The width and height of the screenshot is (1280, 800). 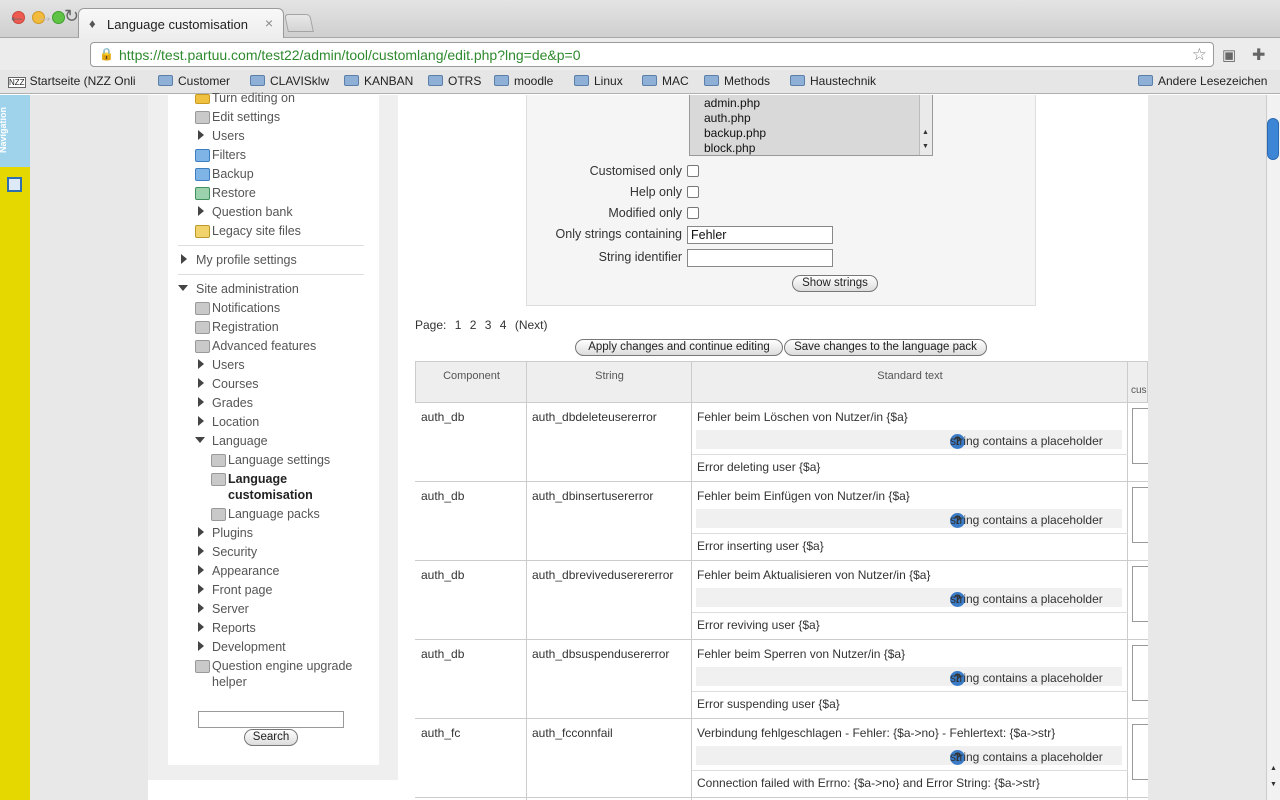 I want to click on sidebar-item-turn-editing-on: Turn editing on, so click(x=253, y=98).